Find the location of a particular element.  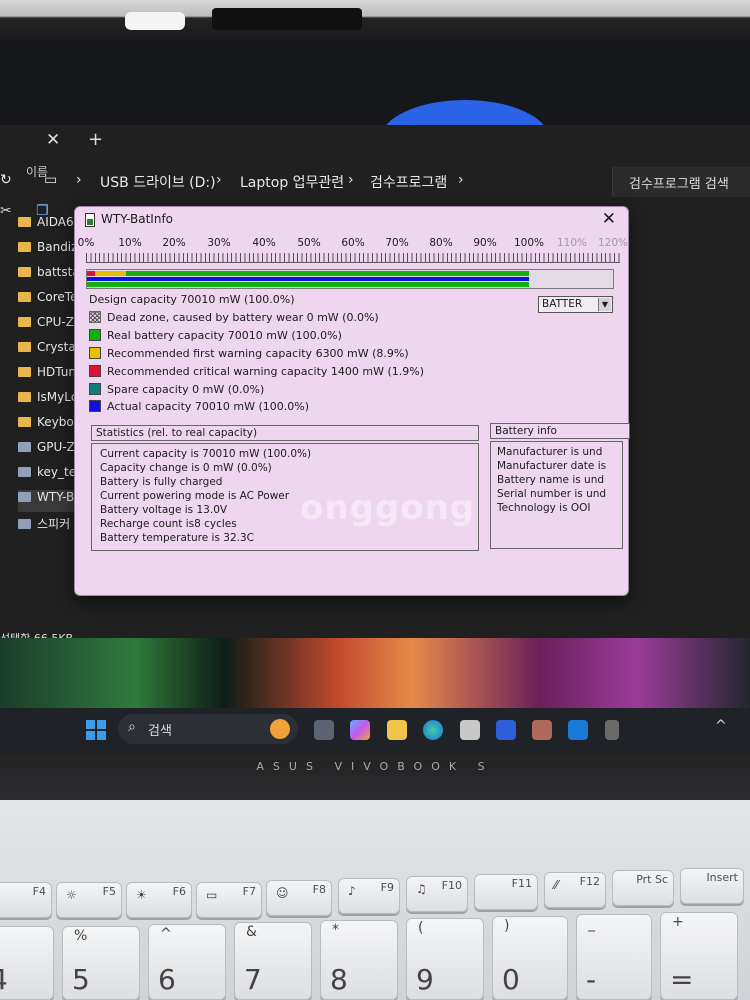

scale-label: 70% is located at coordinates (397, 243).